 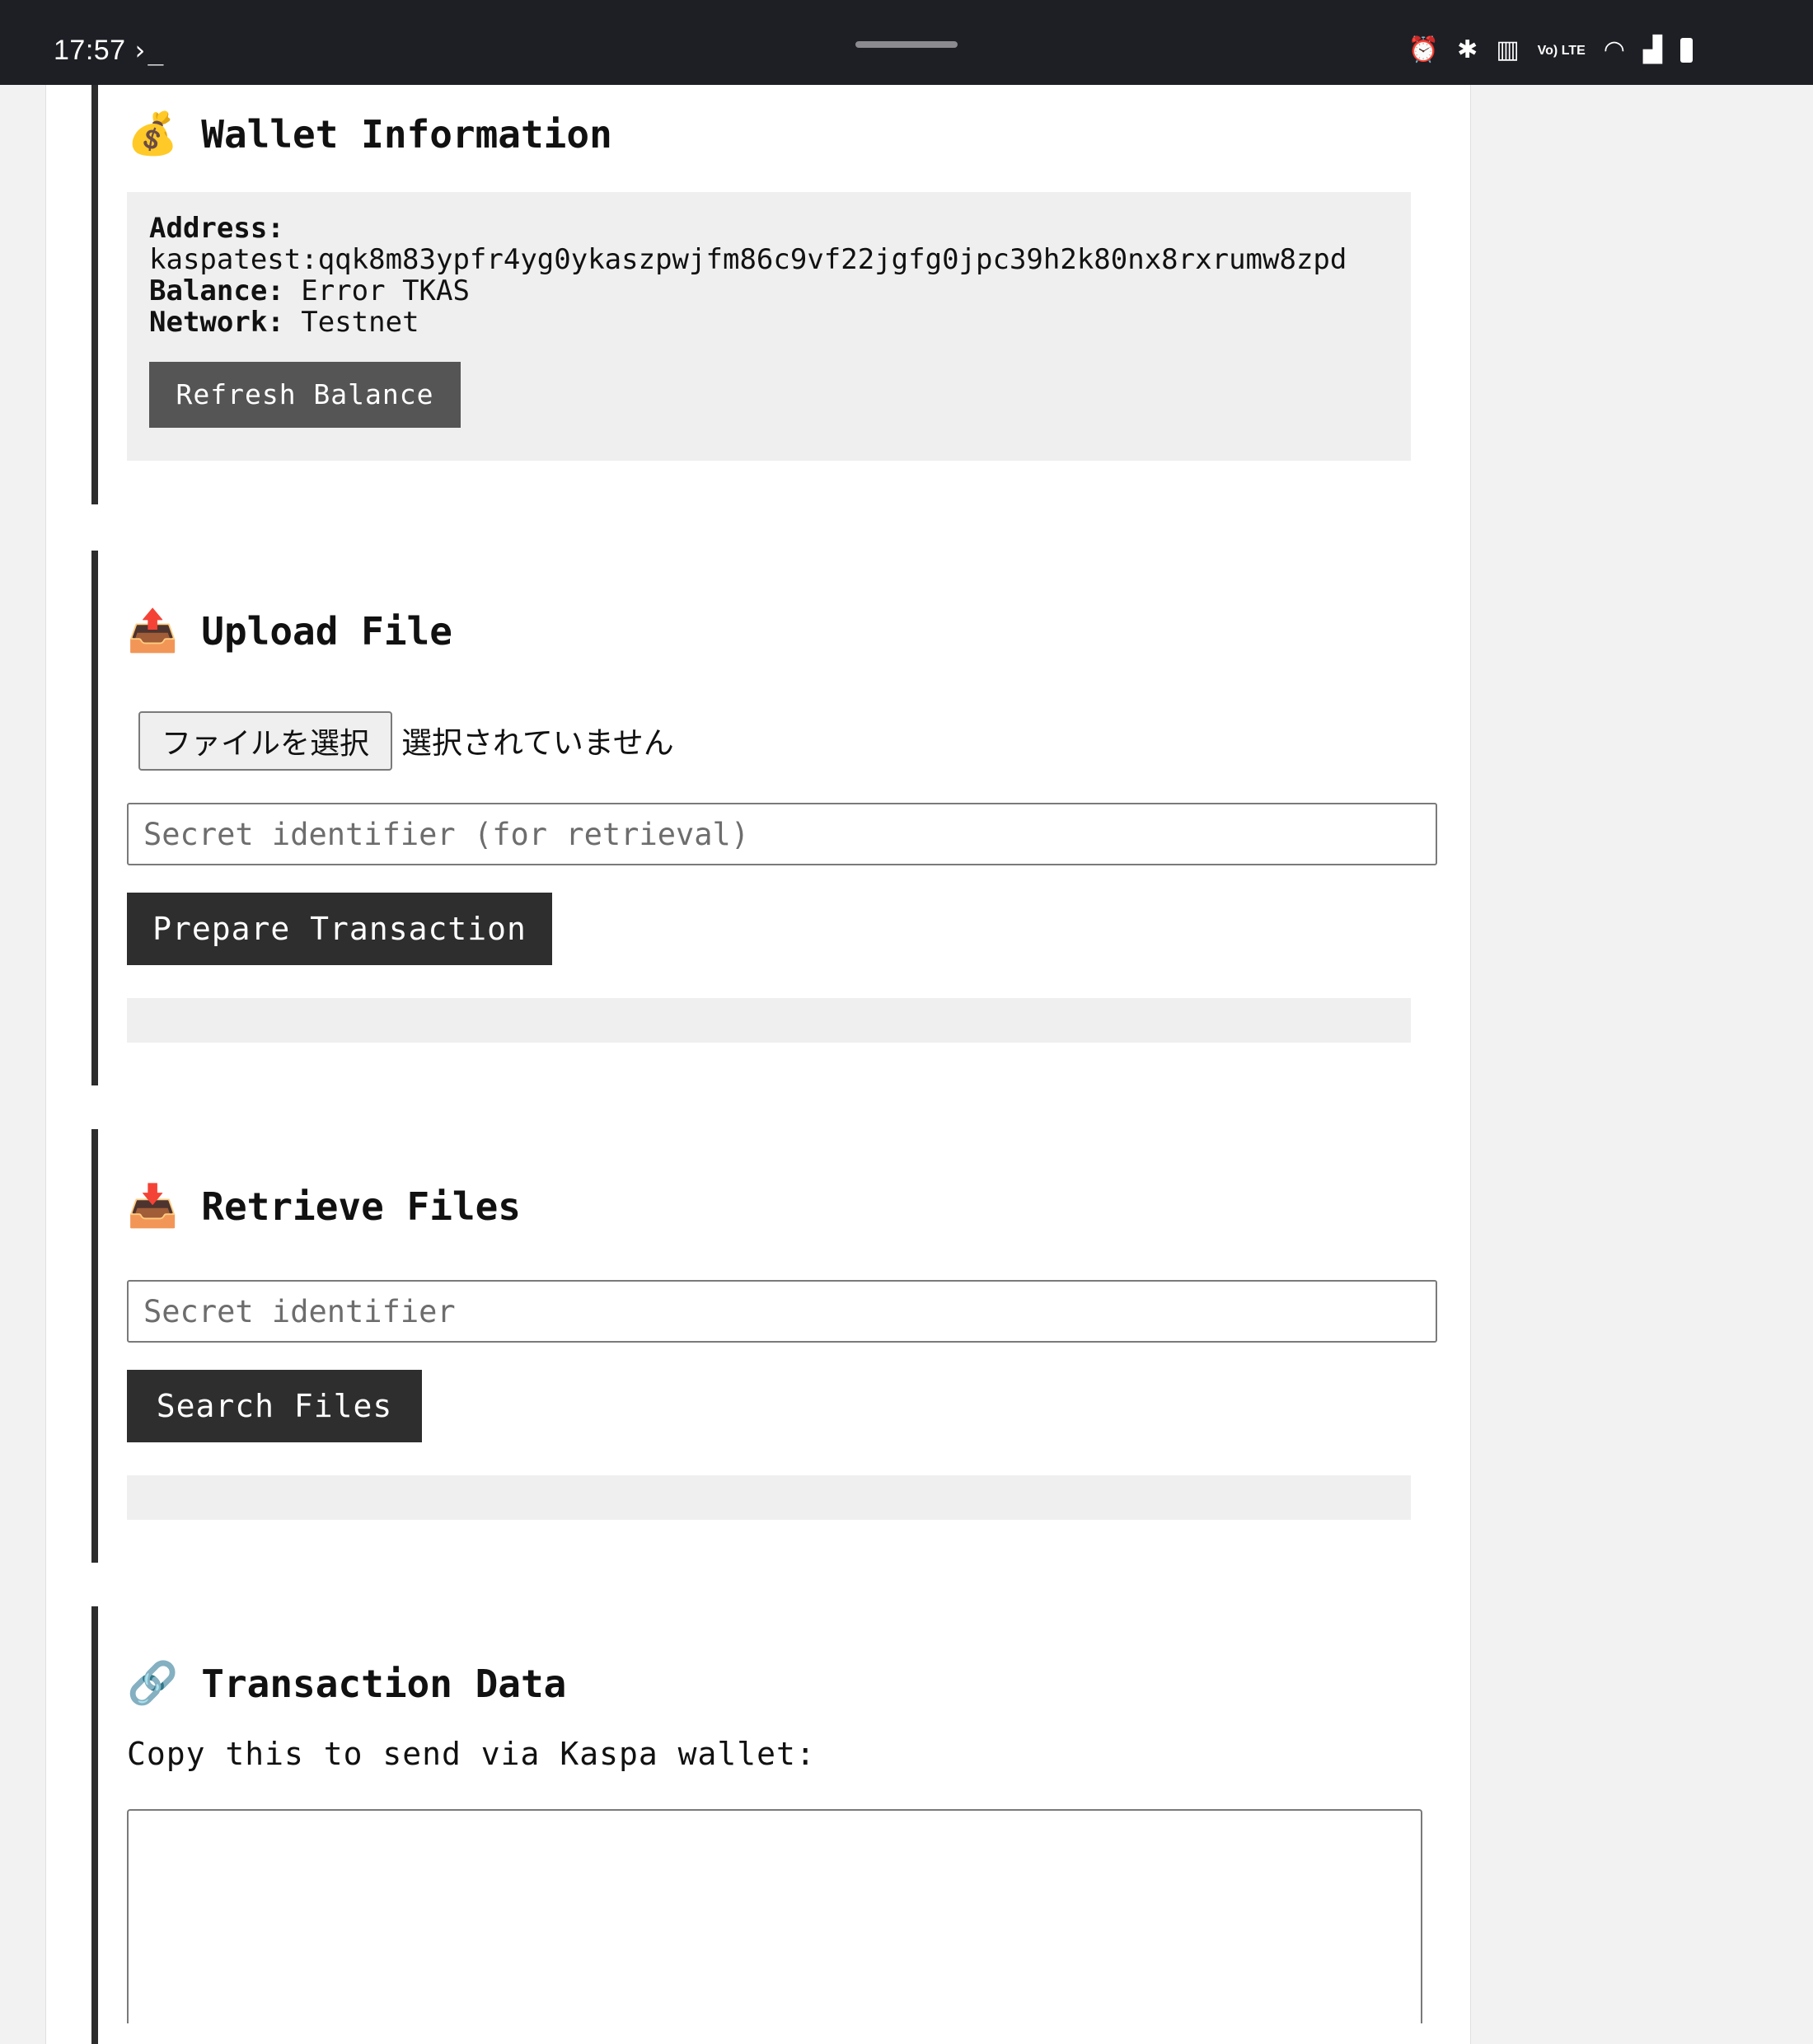 I want to click on balance-label: Balance:, so click(x=217, y=290).